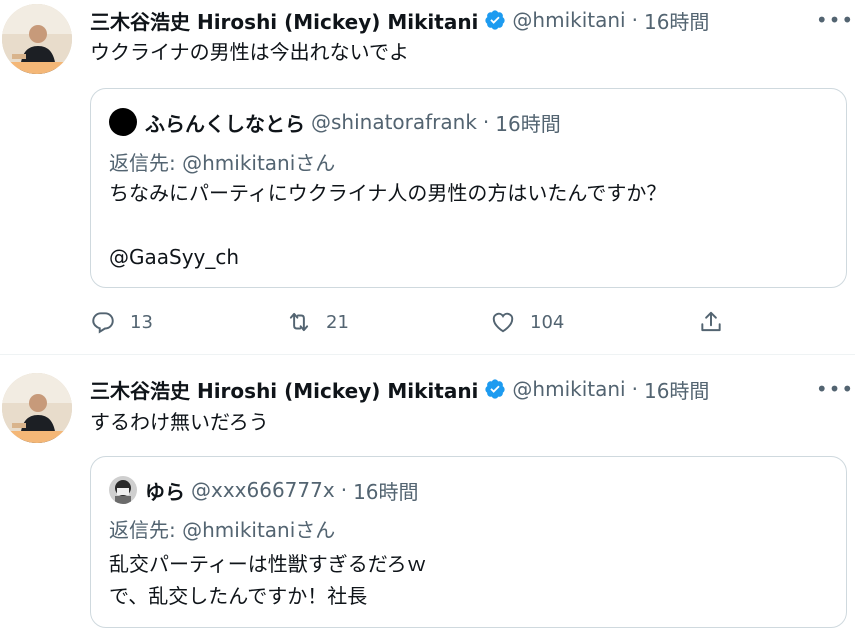  I want to click on quoted-author-name: ふらんくしなとら, so click(225, 123).